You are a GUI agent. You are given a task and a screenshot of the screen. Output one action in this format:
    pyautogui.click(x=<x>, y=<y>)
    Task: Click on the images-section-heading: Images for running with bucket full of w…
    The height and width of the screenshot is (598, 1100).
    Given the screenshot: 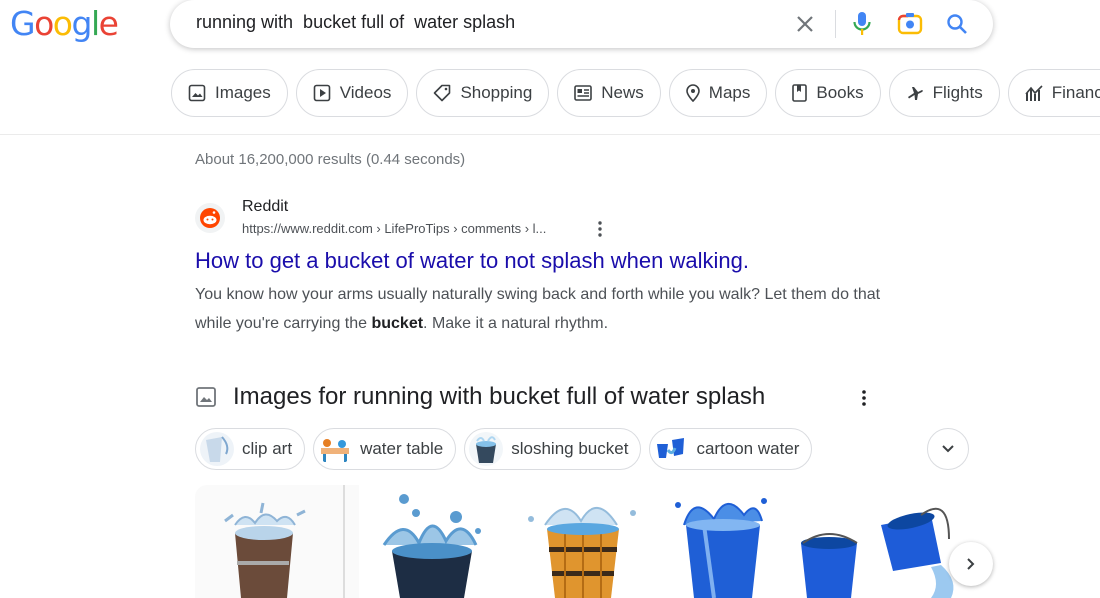 What is the action you would take?
    pyautogui.click(x=499, y=397)
    